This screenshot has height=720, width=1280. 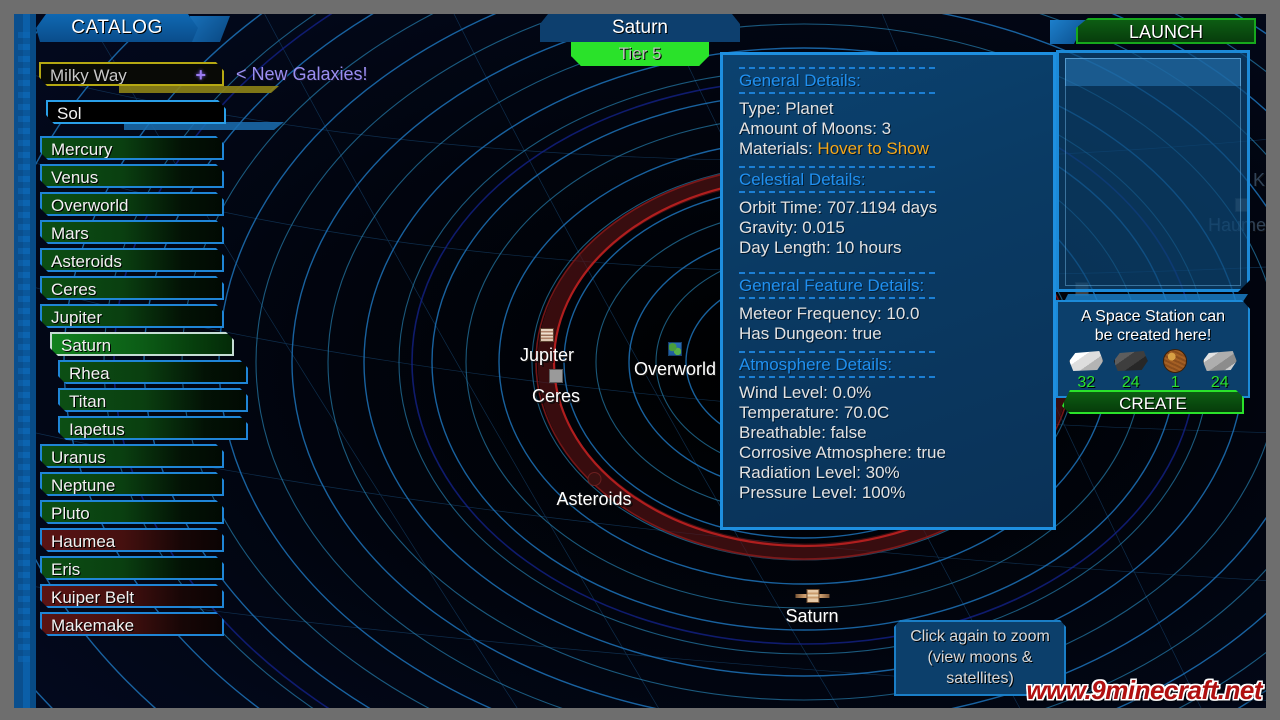 I want to click on galaxy-row-shadow, so click(x=199, y=89).